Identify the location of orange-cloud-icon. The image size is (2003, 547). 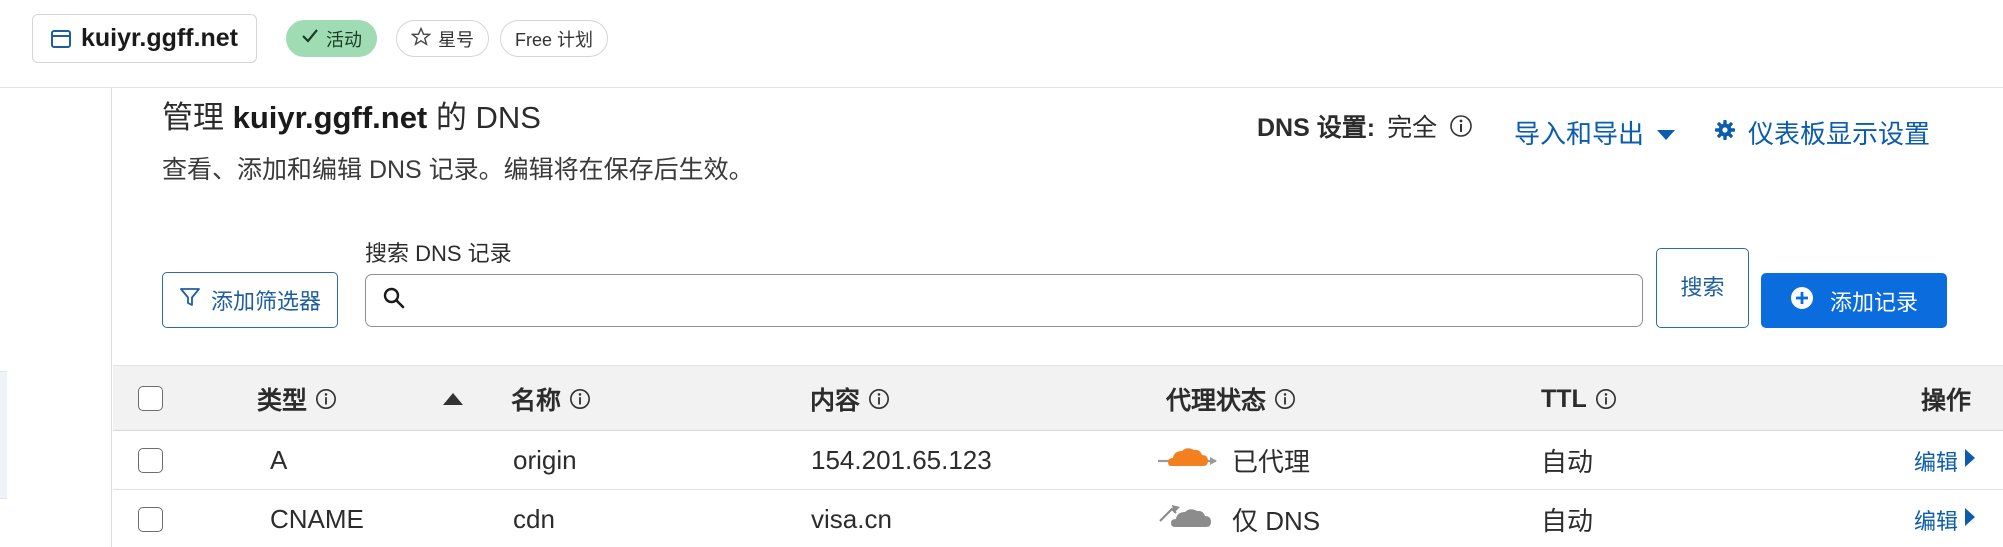
(1188, 460).